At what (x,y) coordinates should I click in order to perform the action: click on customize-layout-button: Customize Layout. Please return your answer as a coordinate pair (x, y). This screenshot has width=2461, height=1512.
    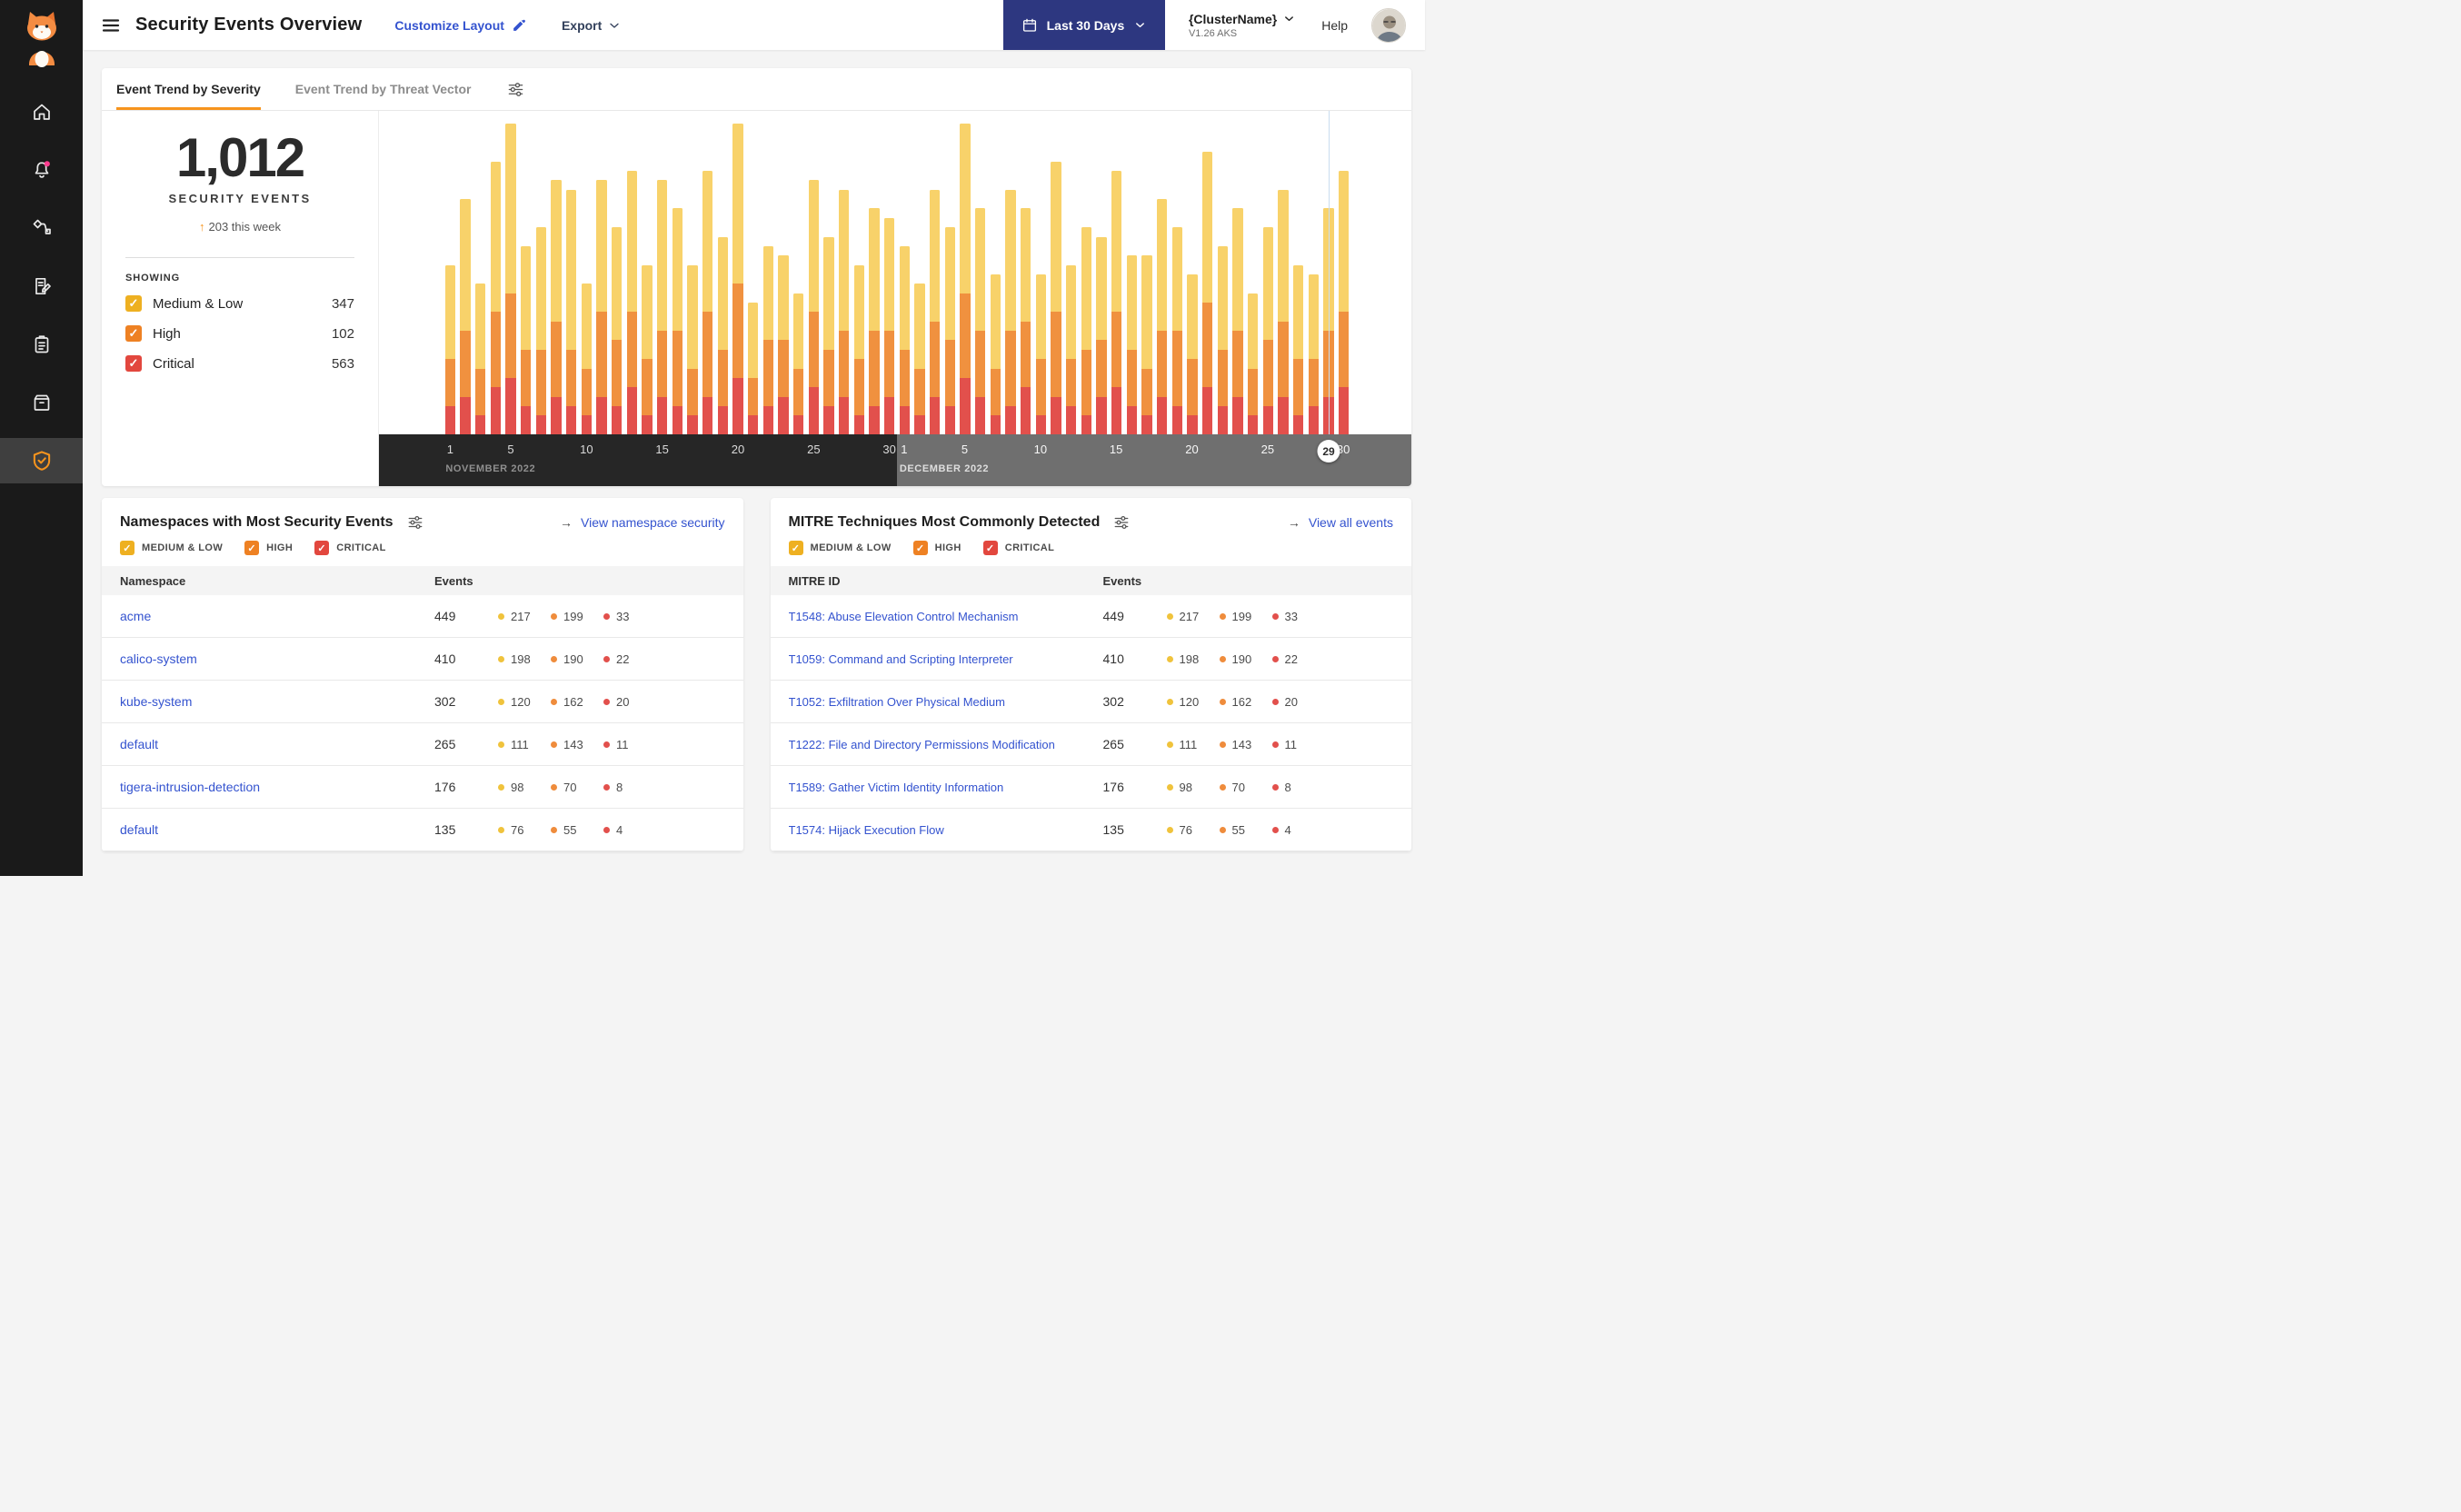
    Looking at the image, I should click on (460, 25).